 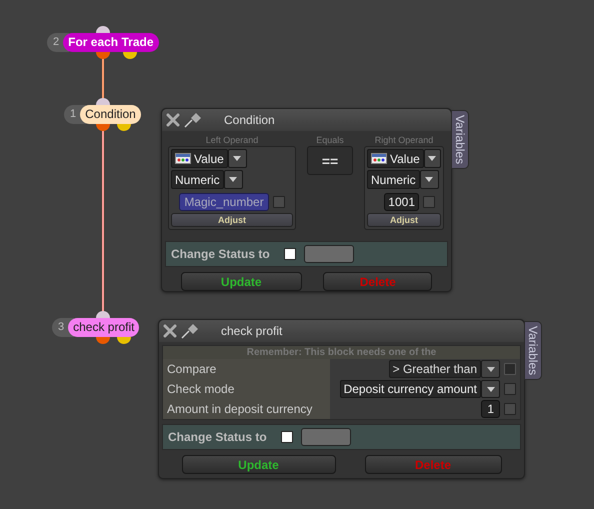 What do you see at coordinates (232, 140) in the screenshot?
I see `operand-heading: Left Operand` at bounding box center [232, 140].